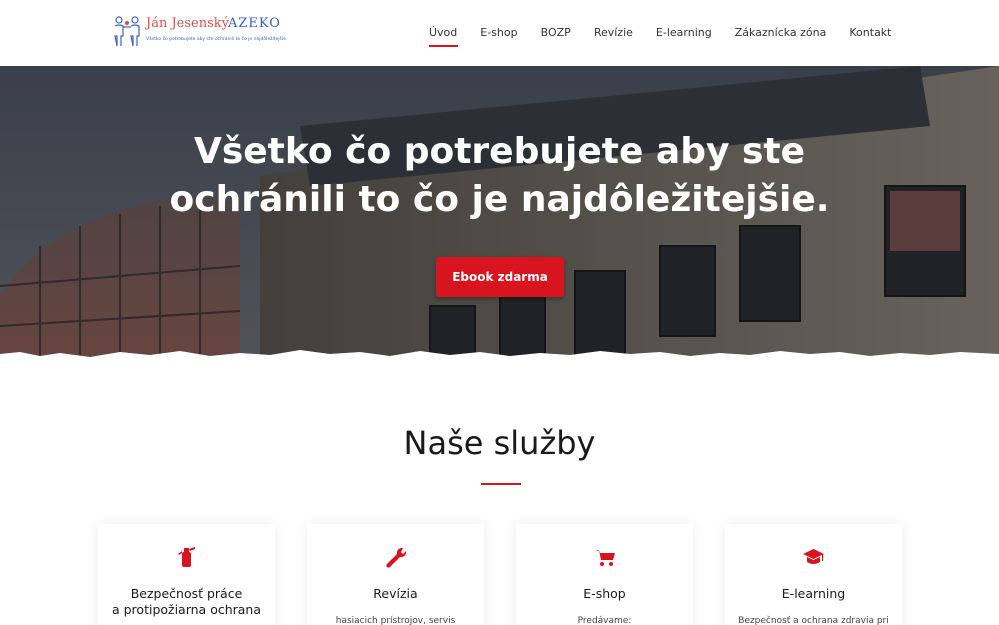 The width and height of the screenshot is (999, 625). Describe the element at coordinates (780, 33) in the screenshot. I see `nav-item-zakaznicka-zona: Zákaznícka zóna` at that location.